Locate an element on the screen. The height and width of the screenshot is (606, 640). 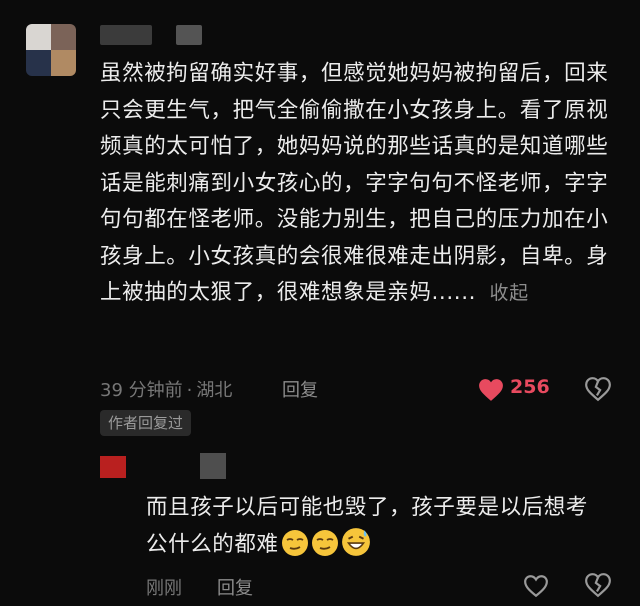
reply-body: 而且孩子以后可能也毁了，孩子要是以后想考公什么的都难 is located at coordinates (376, 526).